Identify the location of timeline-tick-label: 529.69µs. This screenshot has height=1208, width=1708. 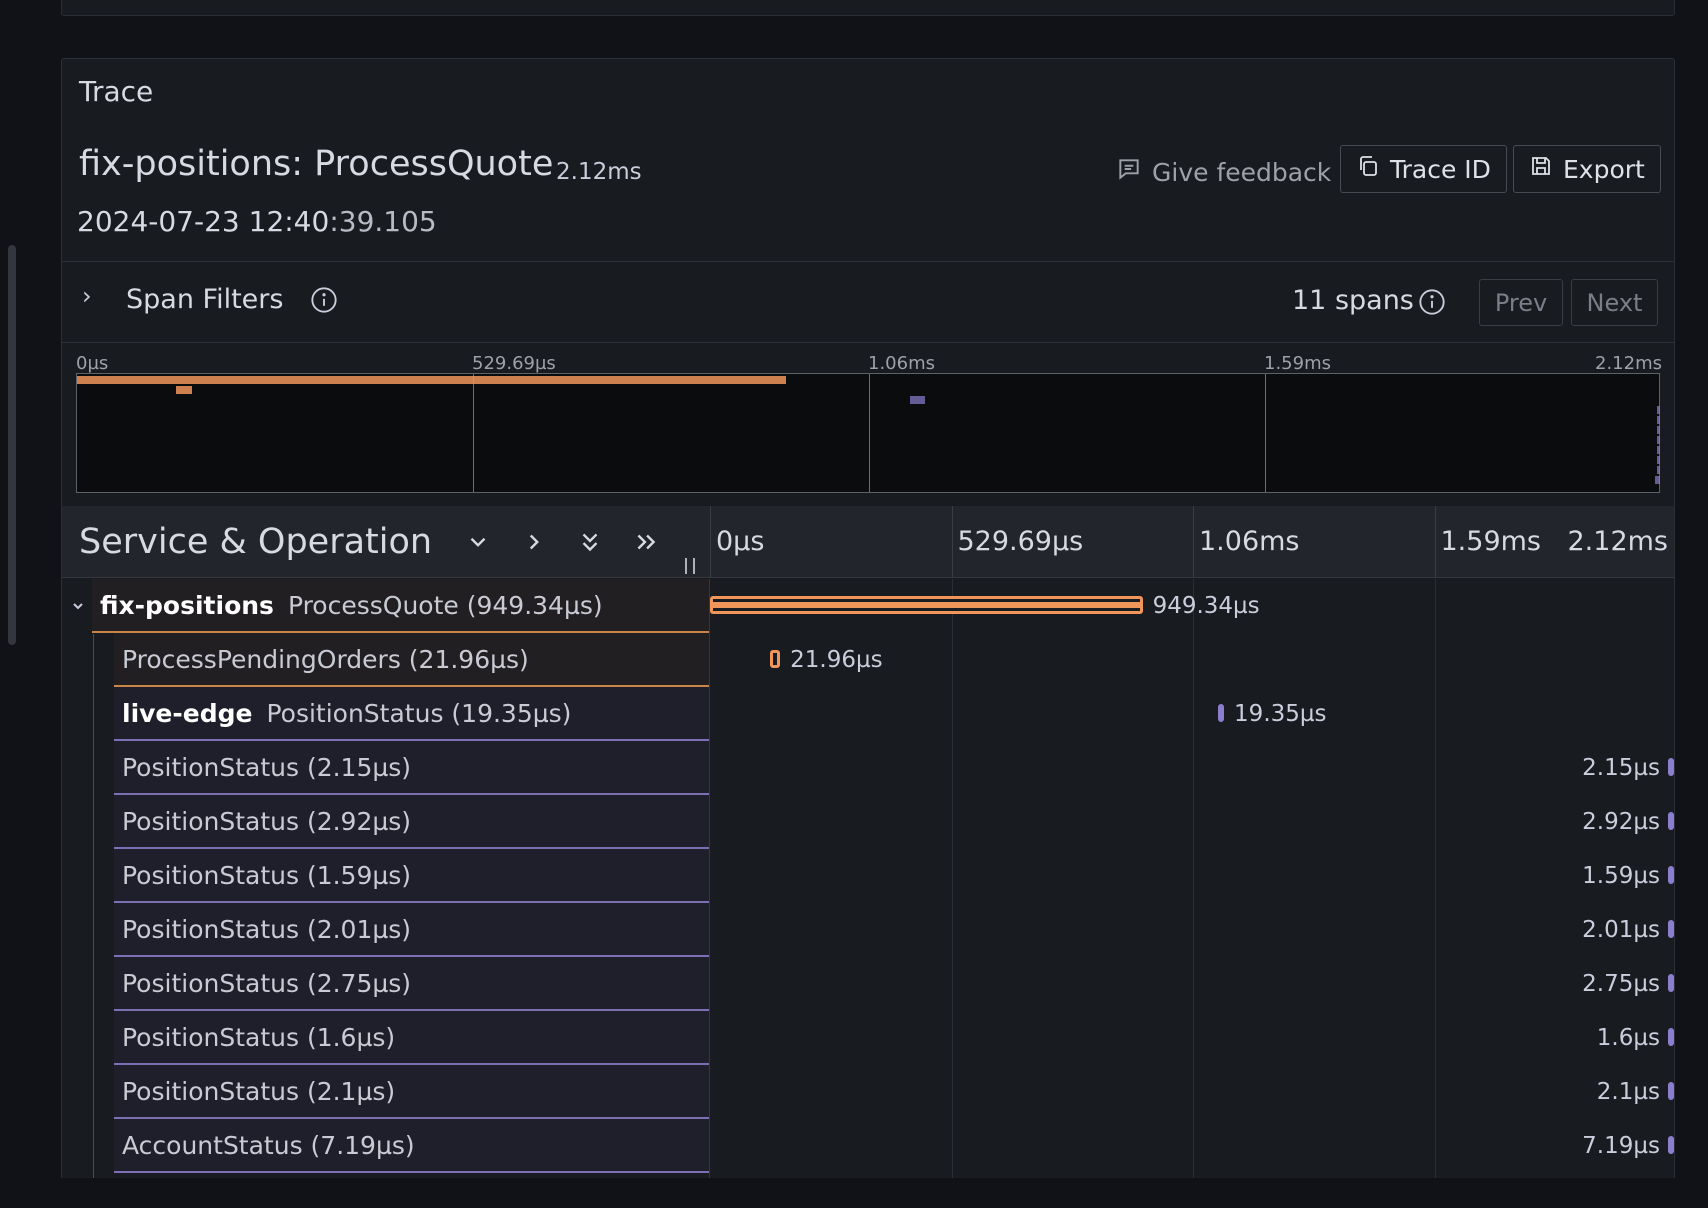
(1020, 541).